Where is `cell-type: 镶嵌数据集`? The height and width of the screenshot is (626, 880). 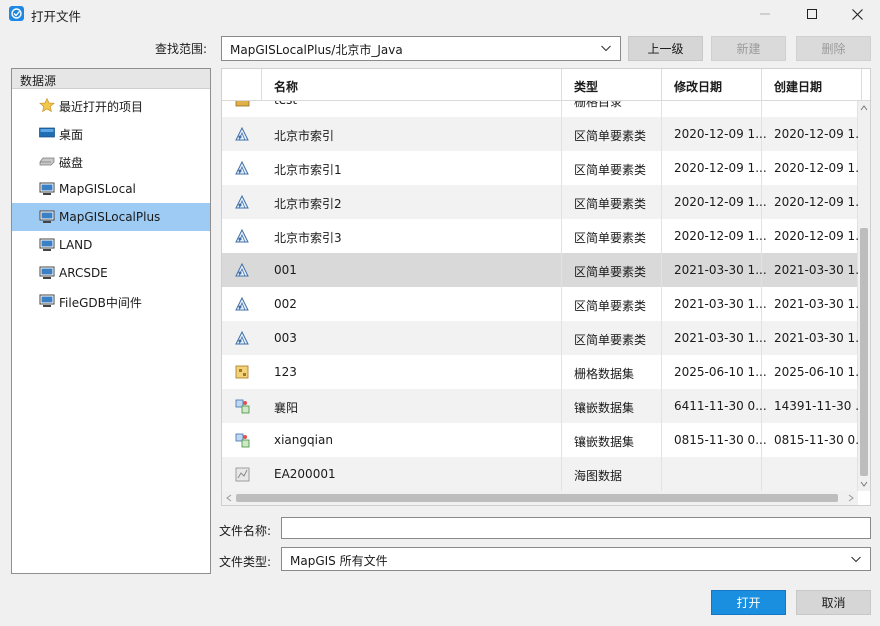 cell-type: 镶嵌数据集 is located at coordinates (612, 406).